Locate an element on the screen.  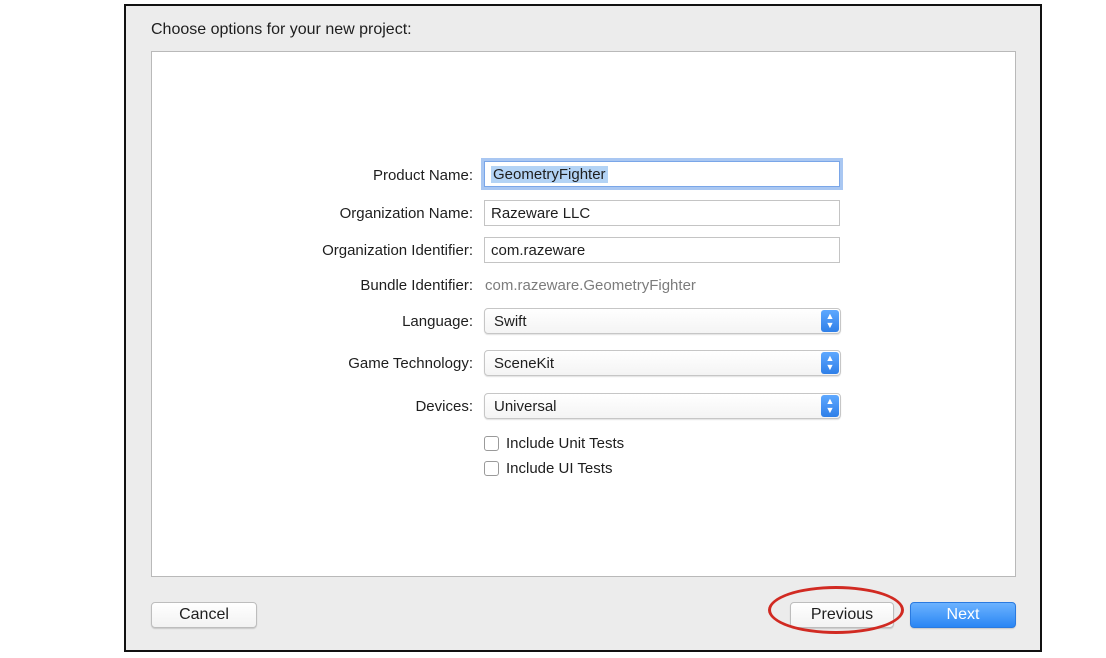
include-unit-tests-checkbox: Include Unit Tests is located at coordinates (554, 443).